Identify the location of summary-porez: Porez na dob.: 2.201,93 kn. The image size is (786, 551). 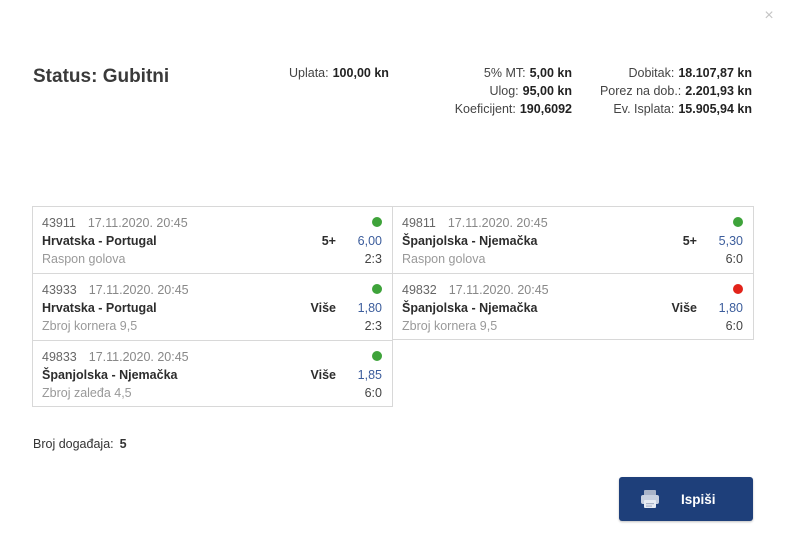
(676, 91).